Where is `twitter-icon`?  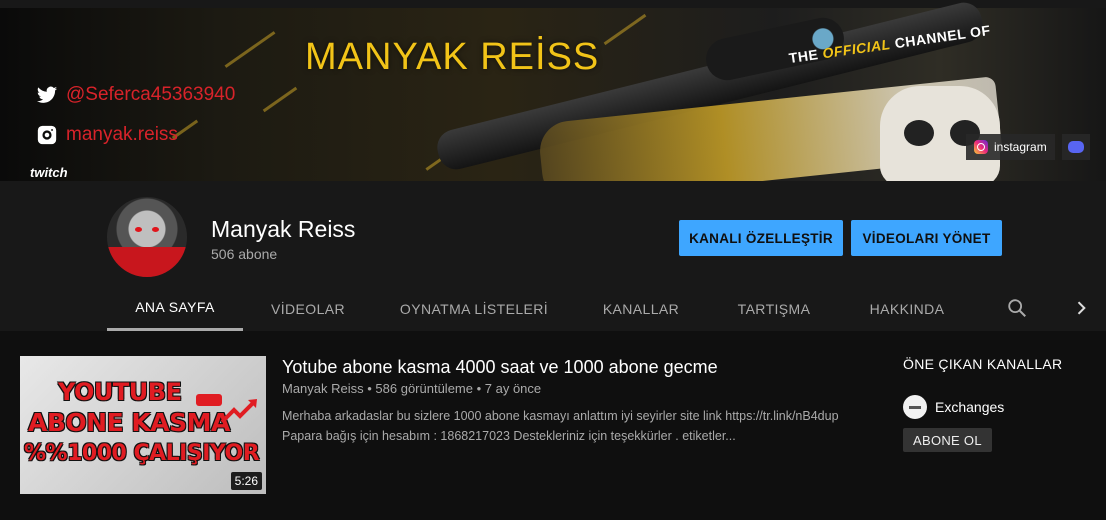
twitter-icon is located at coordinates (47, 94).